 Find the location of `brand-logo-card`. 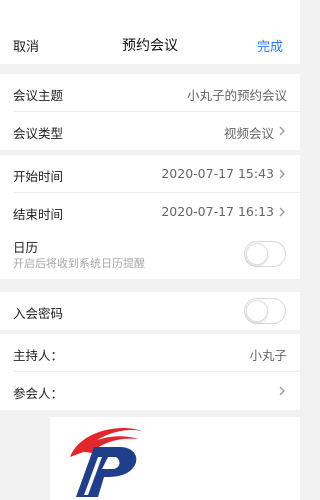

brand-logo-card is located at coordinates (175, 458).